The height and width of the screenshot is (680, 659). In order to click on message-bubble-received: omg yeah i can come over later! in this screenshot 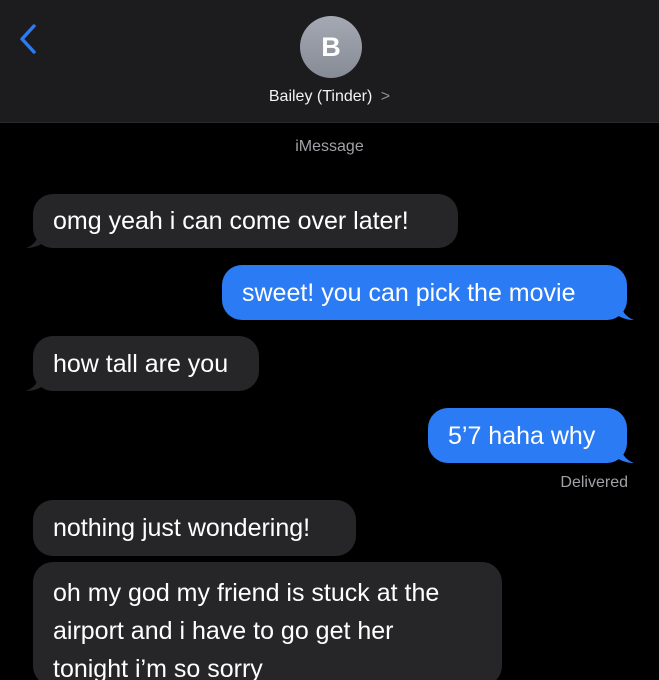, I will do `click(242, 221)`.